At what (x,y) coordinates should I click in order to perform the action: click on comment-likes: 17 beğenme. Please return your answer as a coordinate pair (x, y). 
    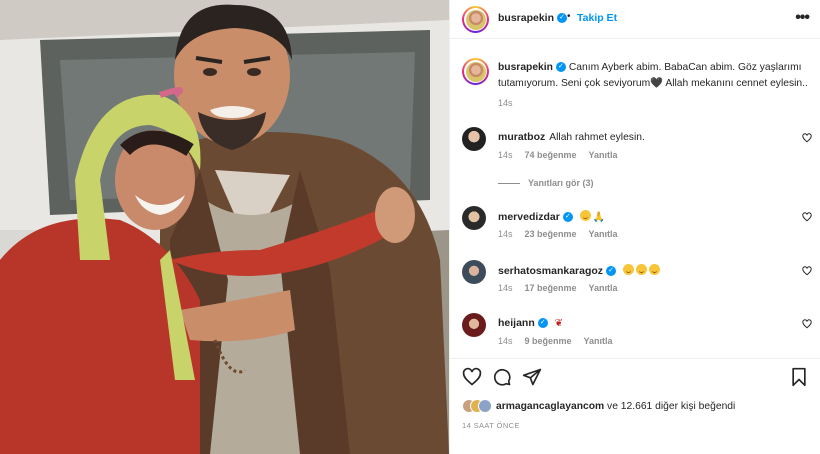
    Looking at the image, I should click on (551, 288).